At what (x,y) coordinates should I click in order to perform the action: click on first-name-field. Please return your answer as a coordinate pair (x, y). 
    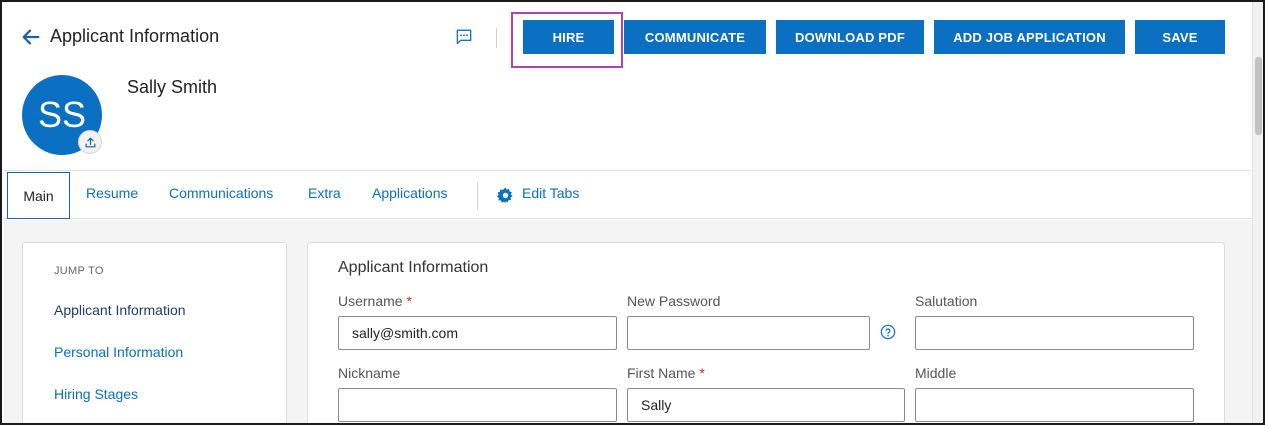
    Looking at the image, I should click on (766, 405).